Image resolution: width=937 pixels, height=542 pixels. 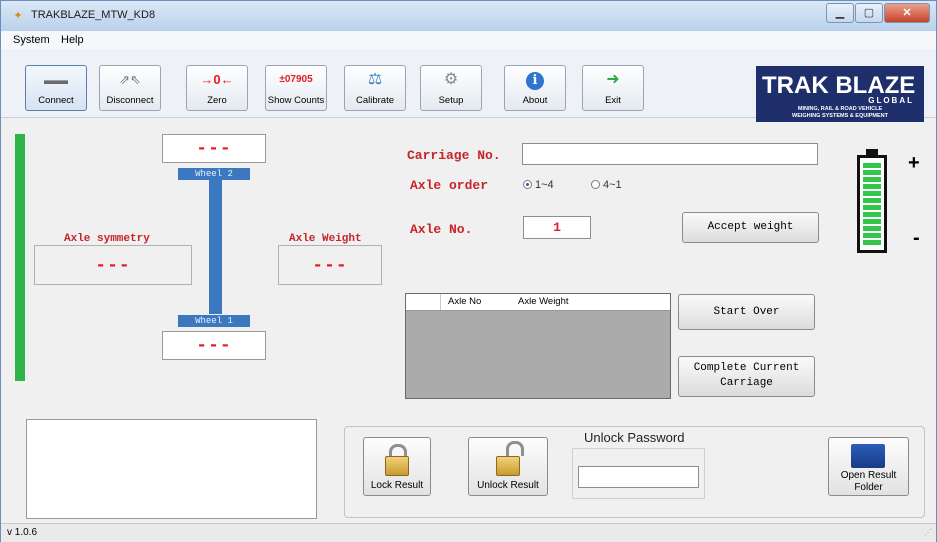 What do you see at coordinates (107, 239) in the screenshot?
I see `axle-symmetry-label: Axle symmetry` at bounding box center [107, 239].